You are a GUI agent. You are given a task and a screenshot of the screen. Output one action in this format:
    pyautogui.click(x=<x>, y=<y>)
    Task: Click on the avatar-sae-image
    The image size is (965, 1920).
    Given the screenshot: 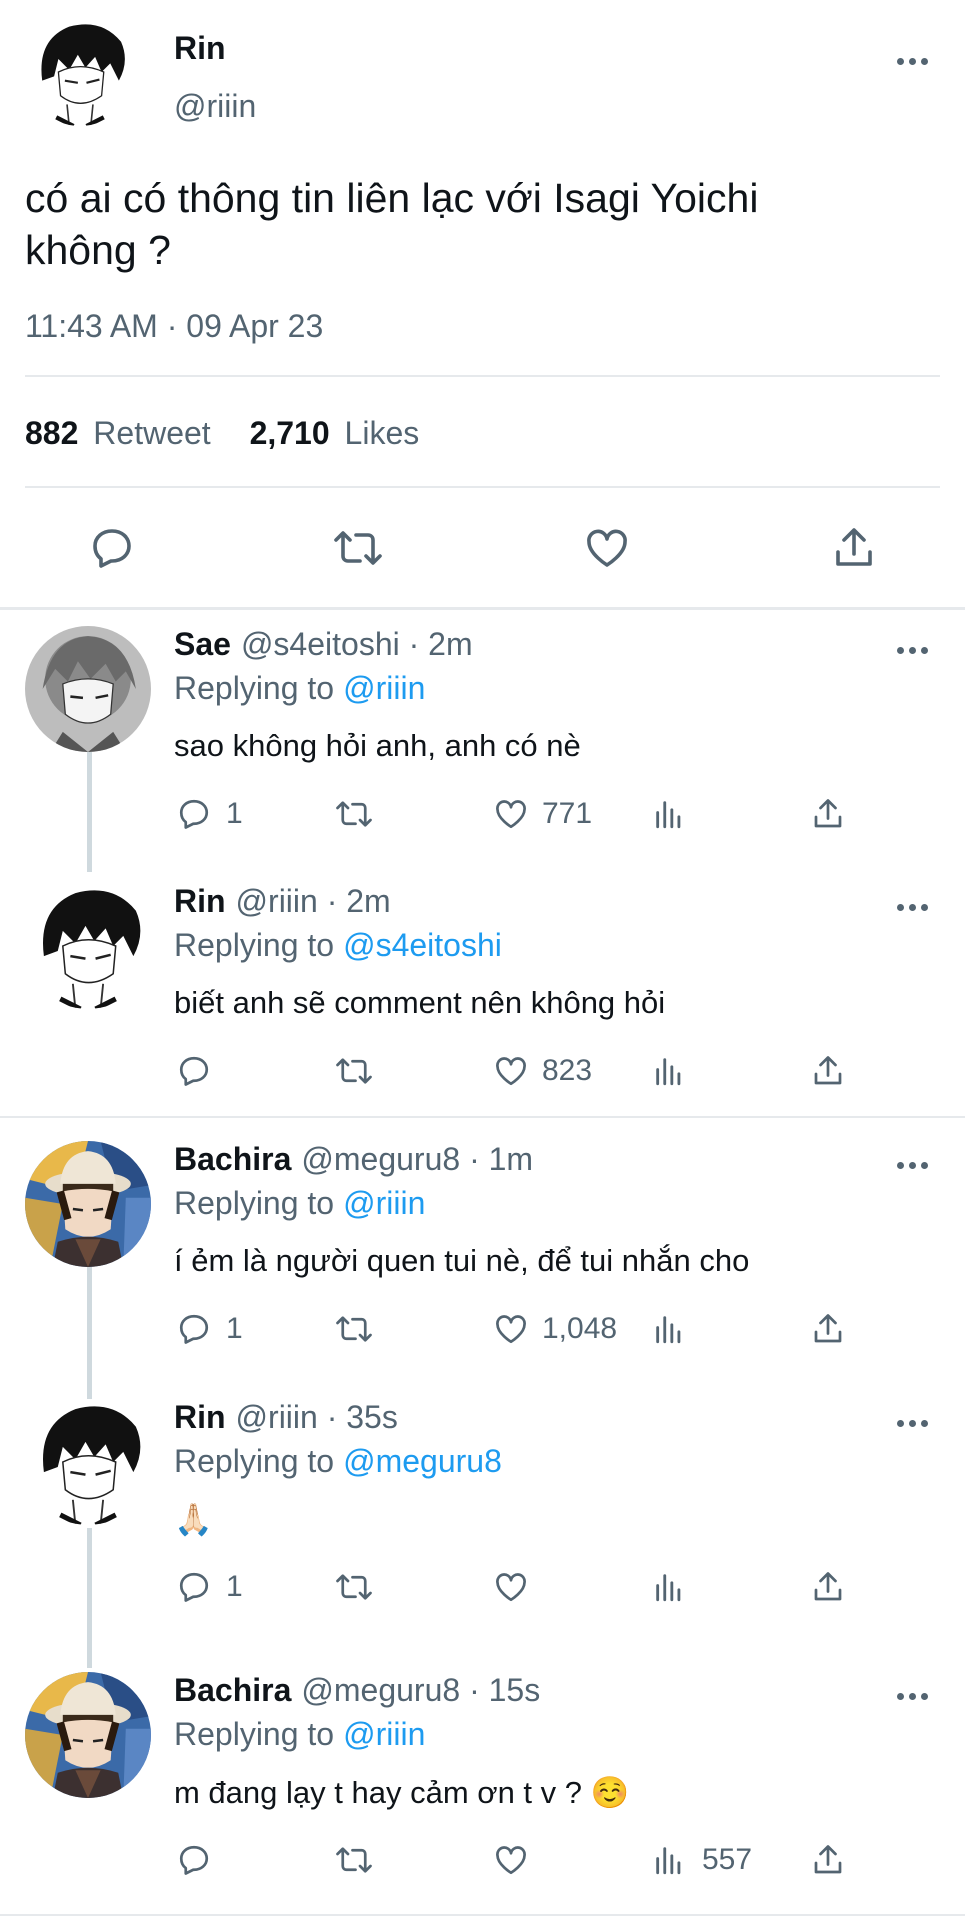 What is the action you would take?
    pyautogui.click(x=88, y=689)
    